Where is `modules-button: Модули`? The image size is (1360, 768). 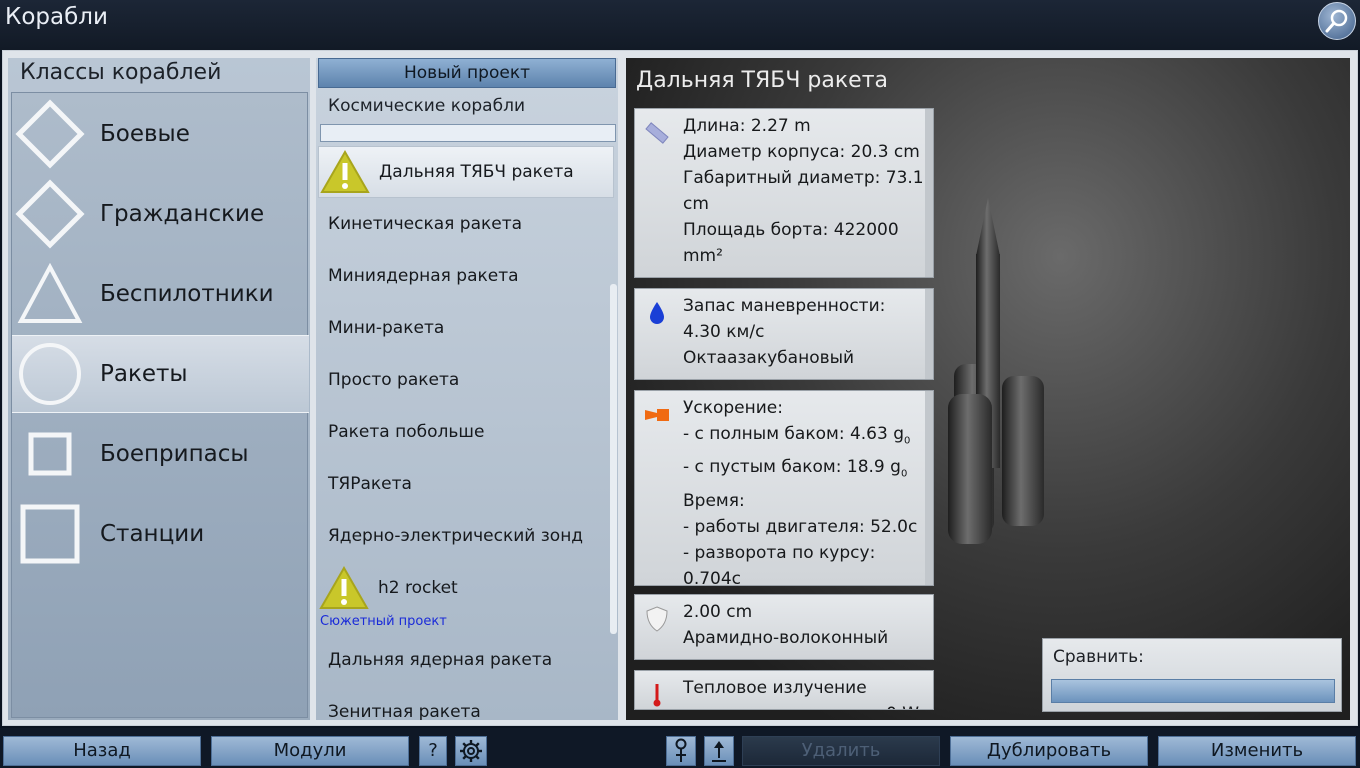
modules-button: Модули is located at coordinates (310, 751).